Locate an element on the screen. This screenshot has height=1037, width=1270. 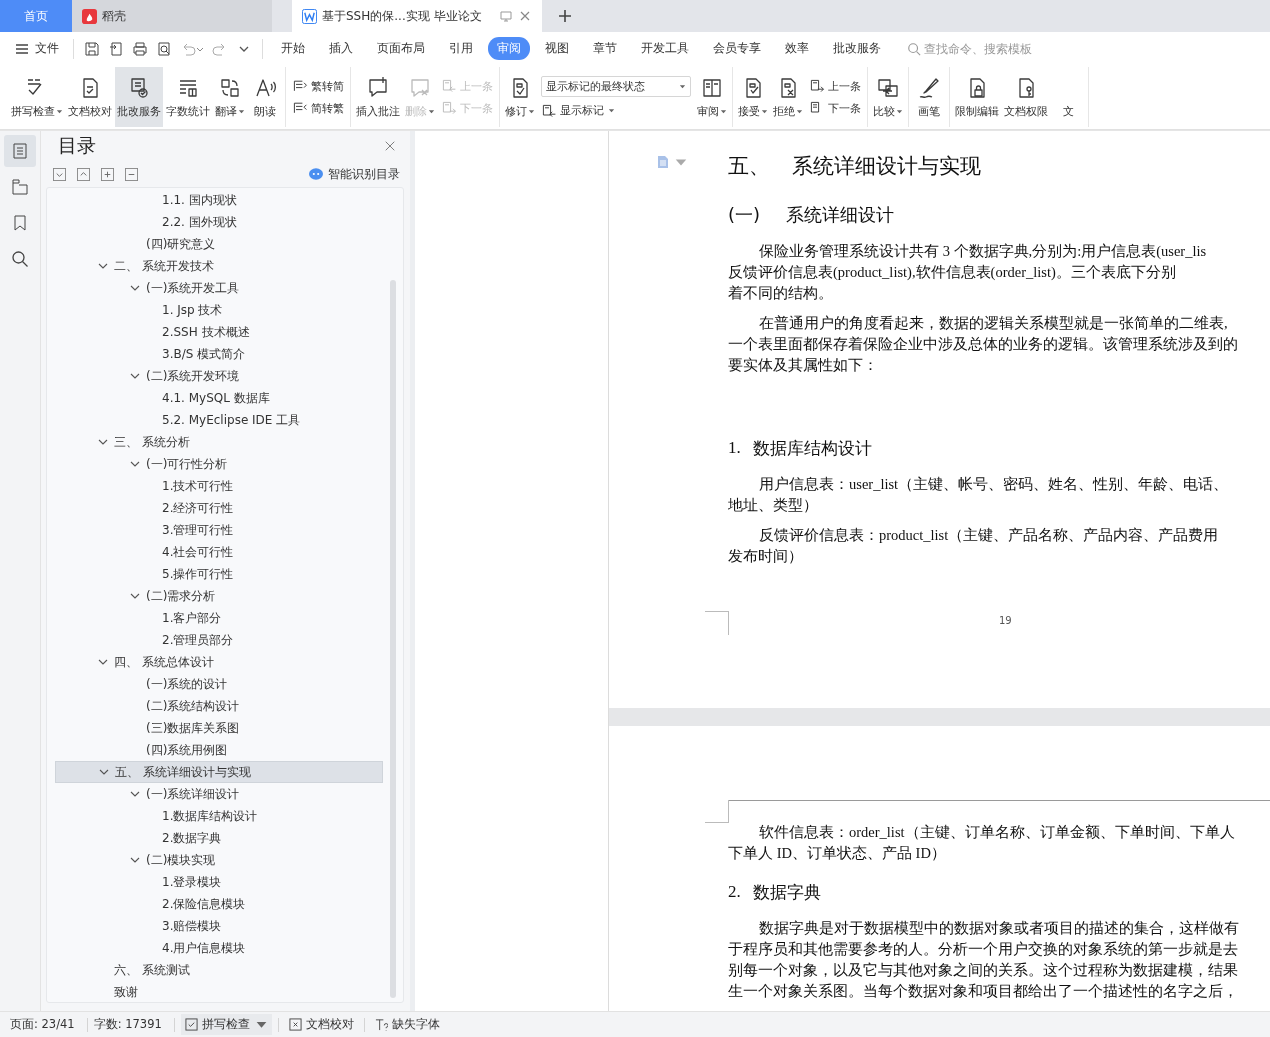
ribbon-button: 繁转简 is located at coordinates (318, 86).